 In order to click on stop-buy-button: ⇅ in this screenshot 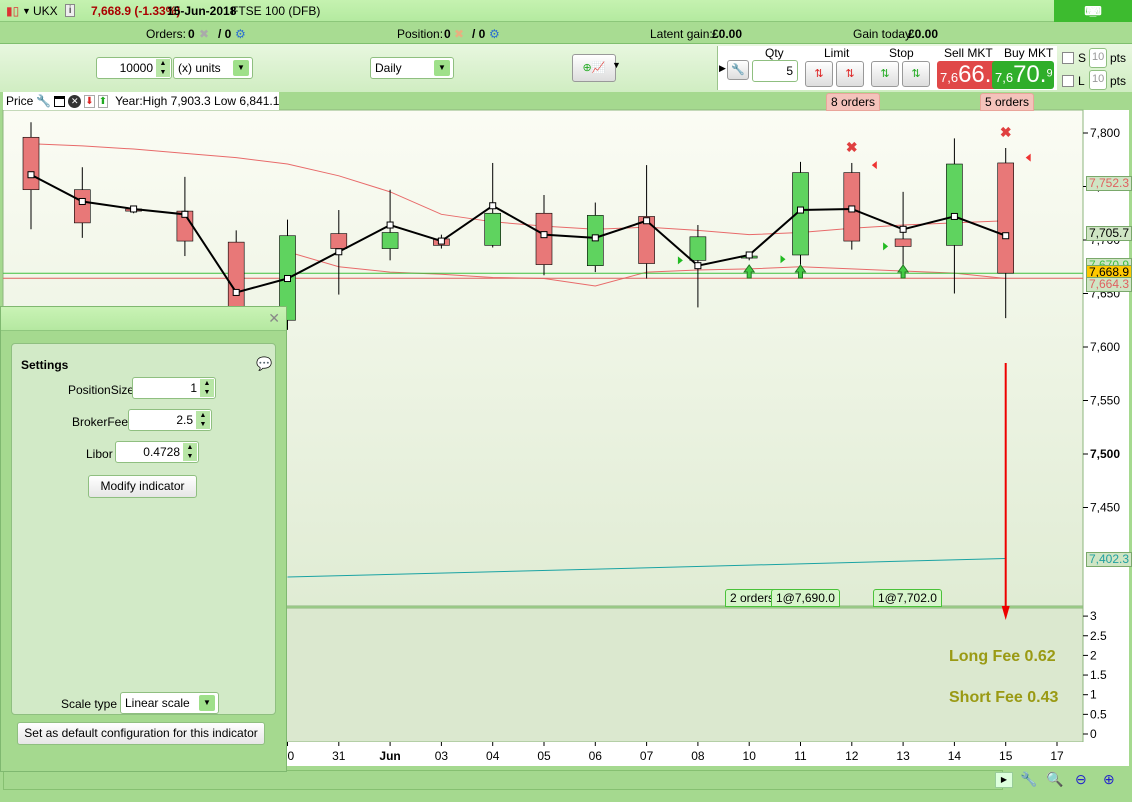, I will do `click(885, 74)`.